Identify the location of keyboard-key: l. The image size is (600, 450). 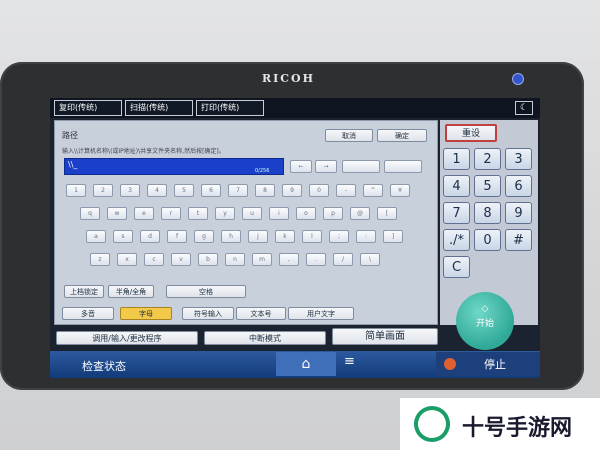
(312, 236).